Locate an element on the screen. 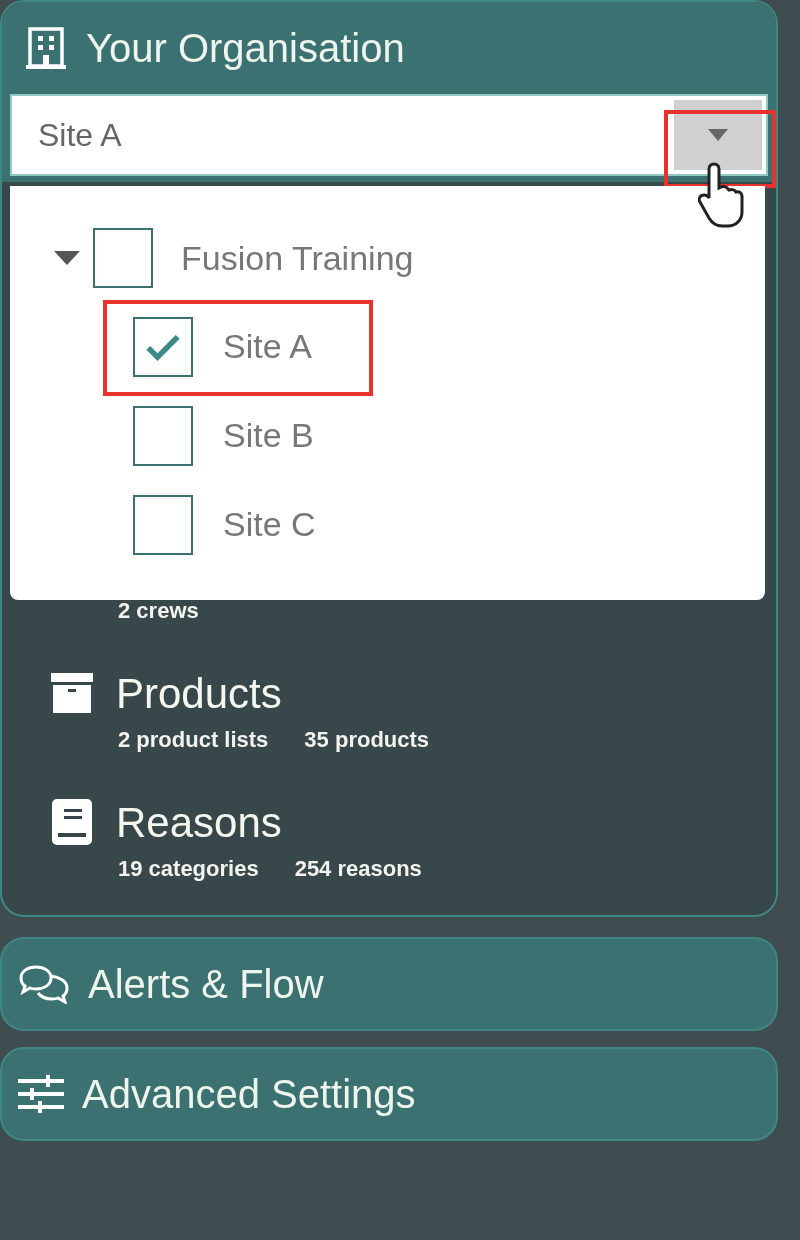  building-icon is located at coordinates (46, 48).